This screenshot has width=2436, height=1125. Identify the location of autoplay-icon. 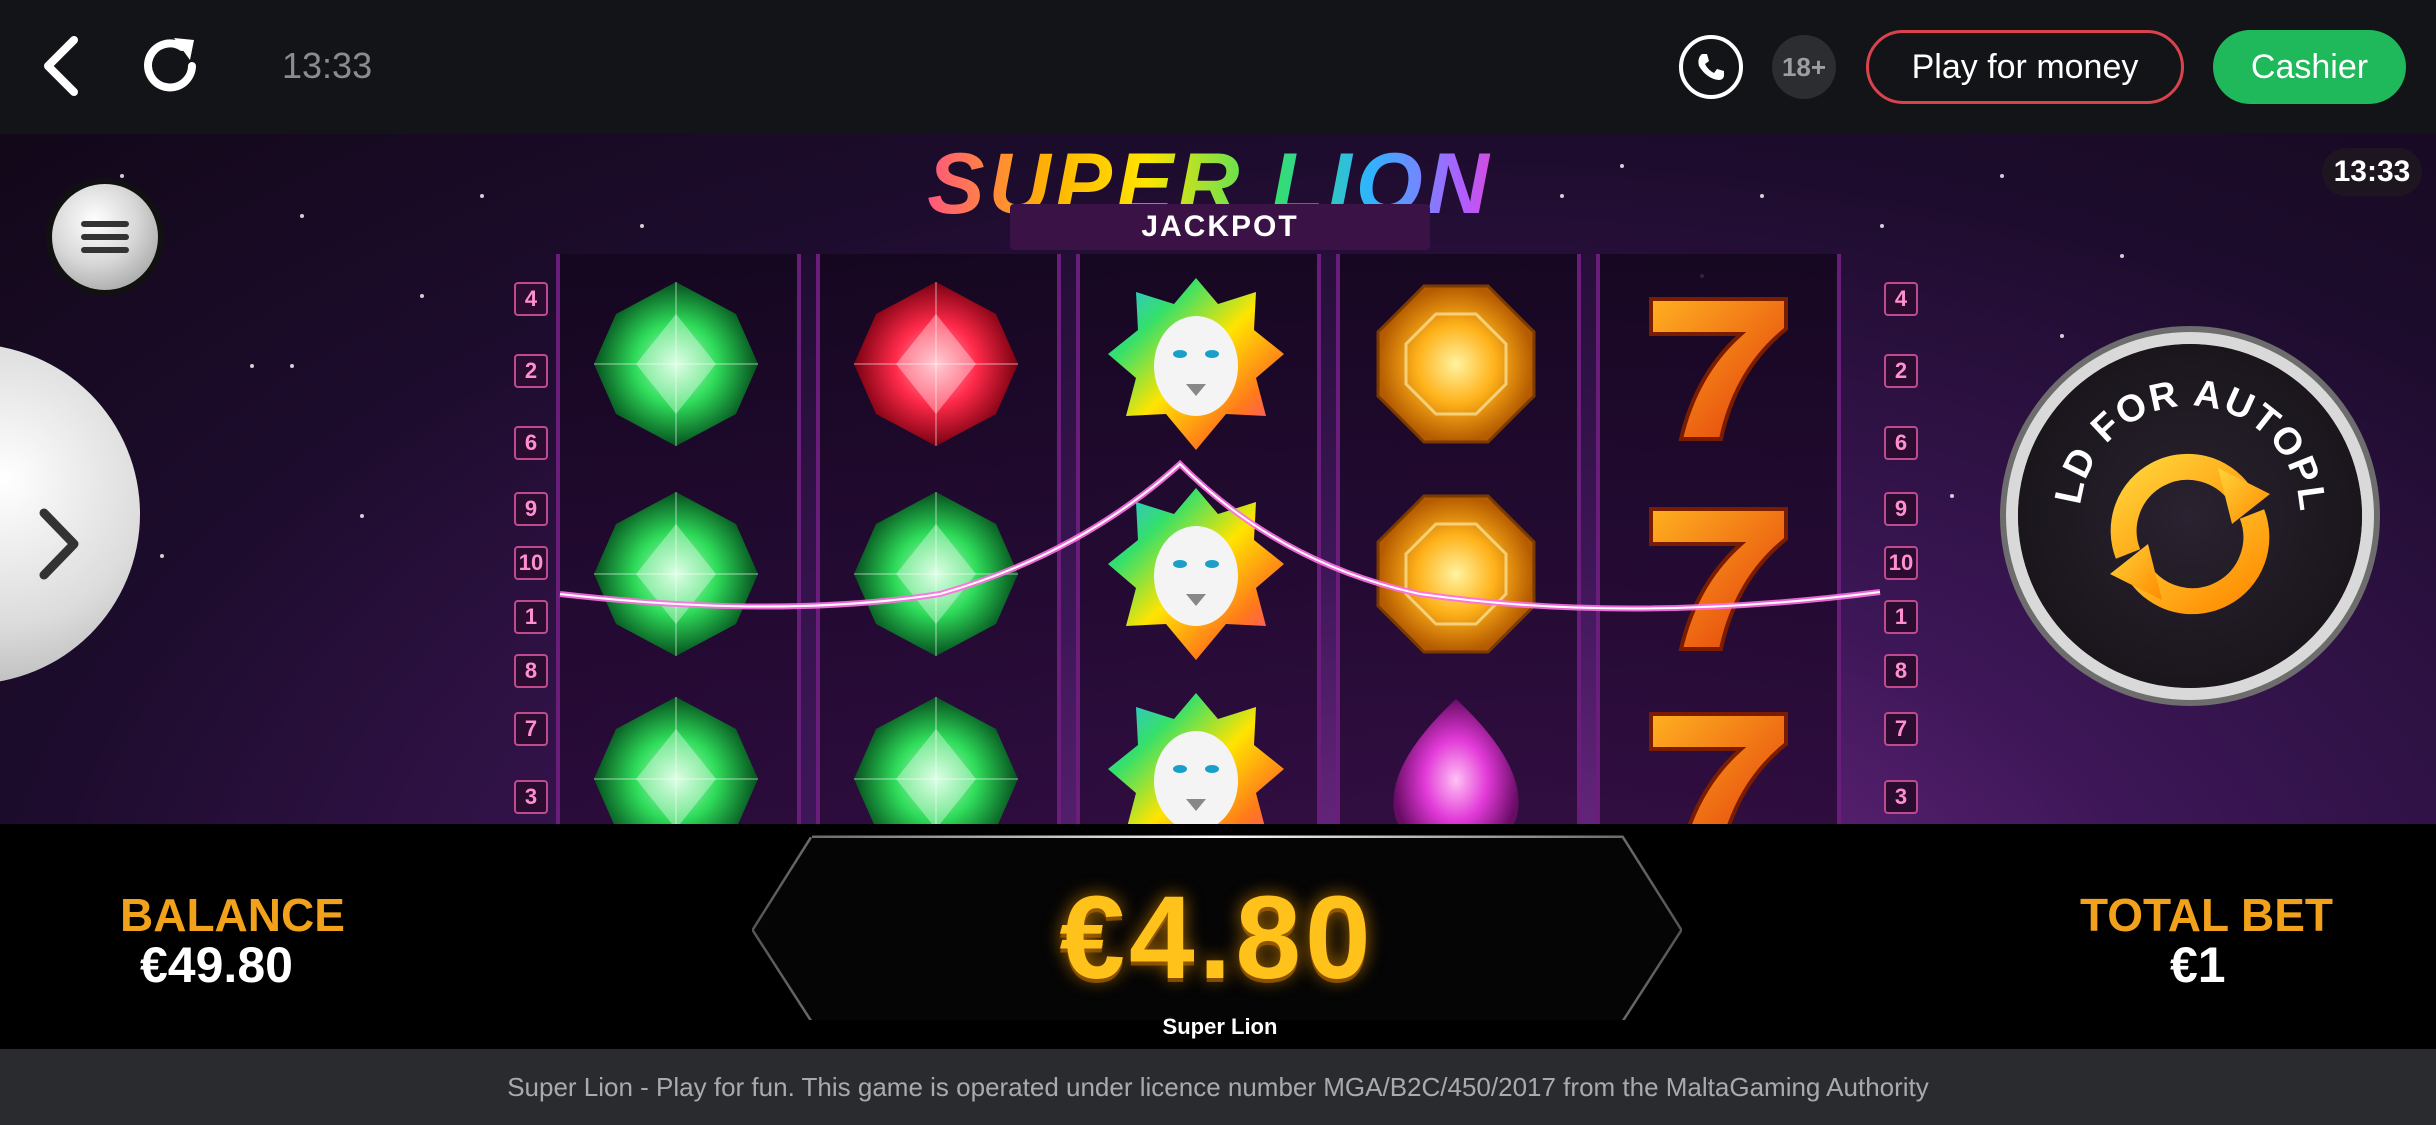
(2190, 534).